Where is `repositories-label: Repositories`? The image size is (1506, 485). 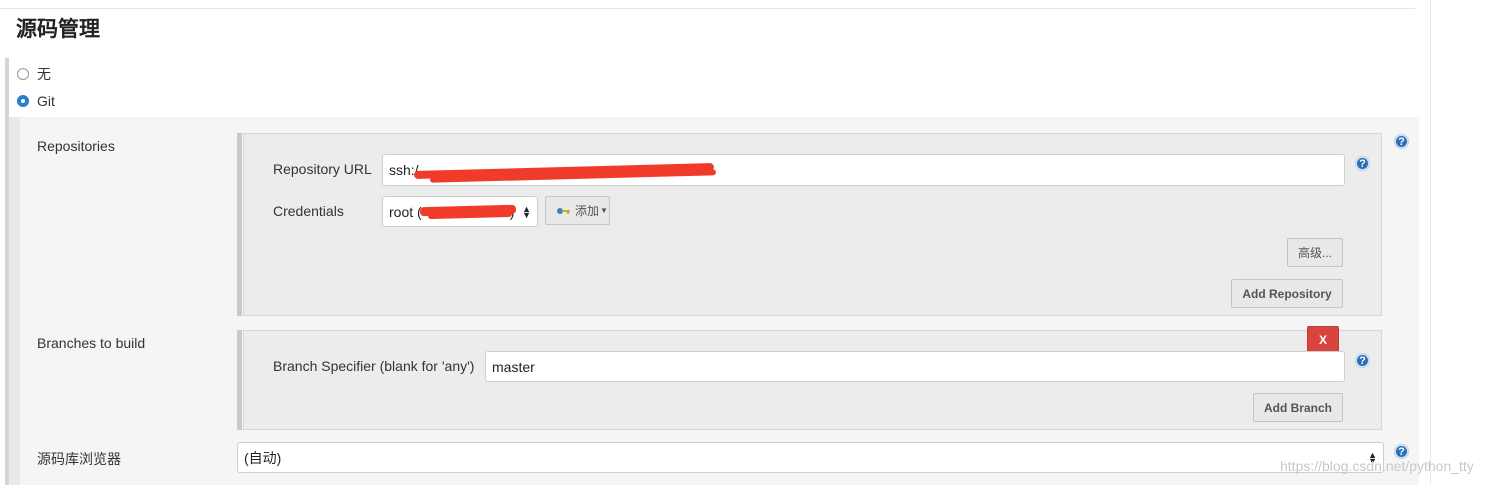 repositories-label: Repositories is located at coordinates (76, 146).